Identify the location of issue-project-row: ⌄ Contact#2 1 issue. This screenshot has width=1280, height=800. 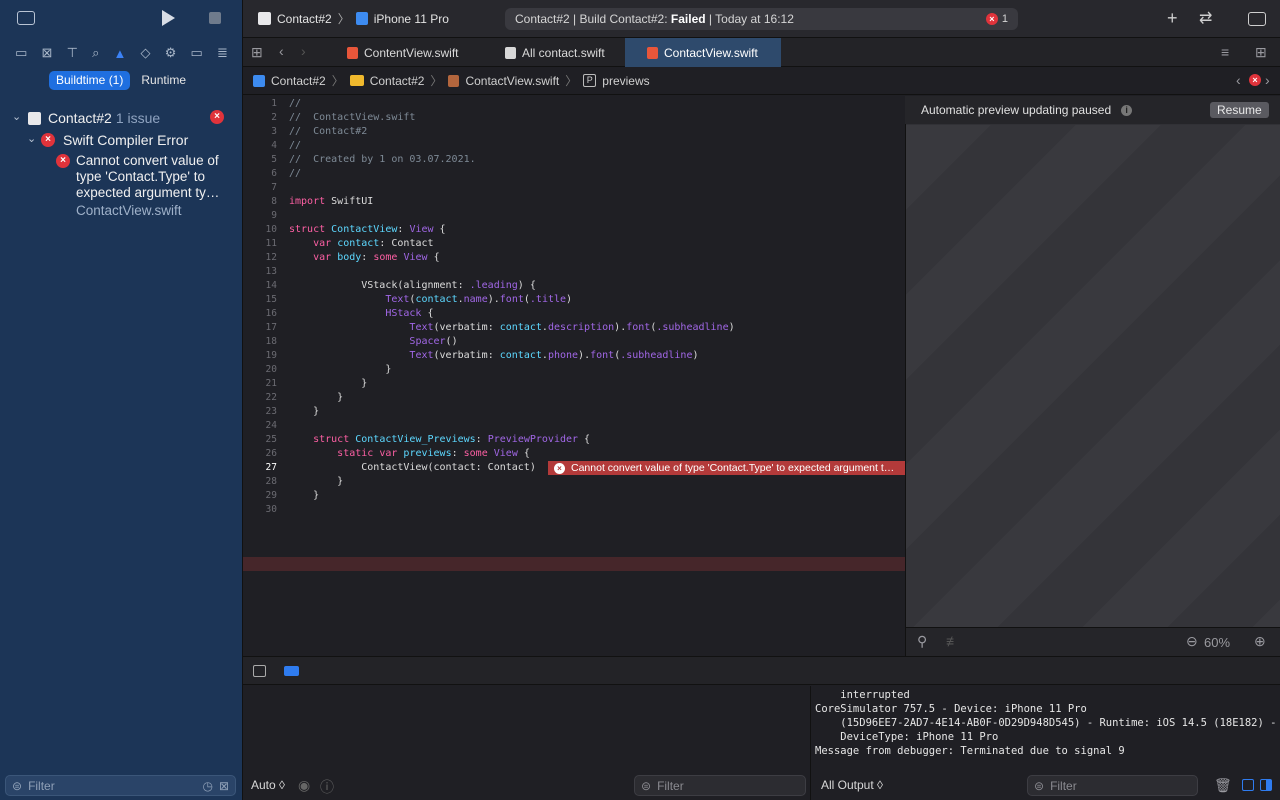
(123, 118).